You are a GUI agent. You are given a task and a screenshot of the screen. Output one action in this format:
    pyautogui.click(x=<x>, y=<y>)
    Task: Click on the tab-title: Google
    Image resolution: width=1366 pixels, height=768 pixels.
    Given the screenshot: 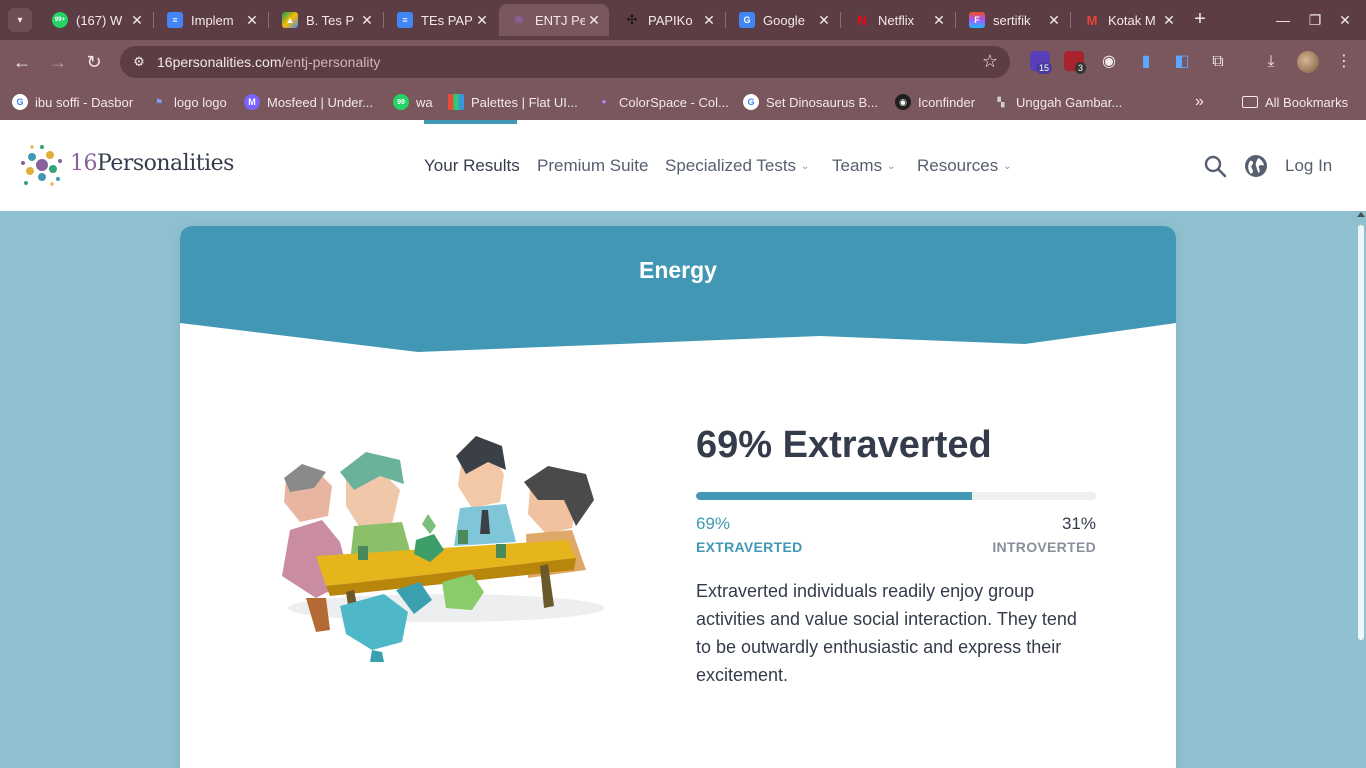 What is the action you would take?
    pyautogui.click(x=784, y=20)
    